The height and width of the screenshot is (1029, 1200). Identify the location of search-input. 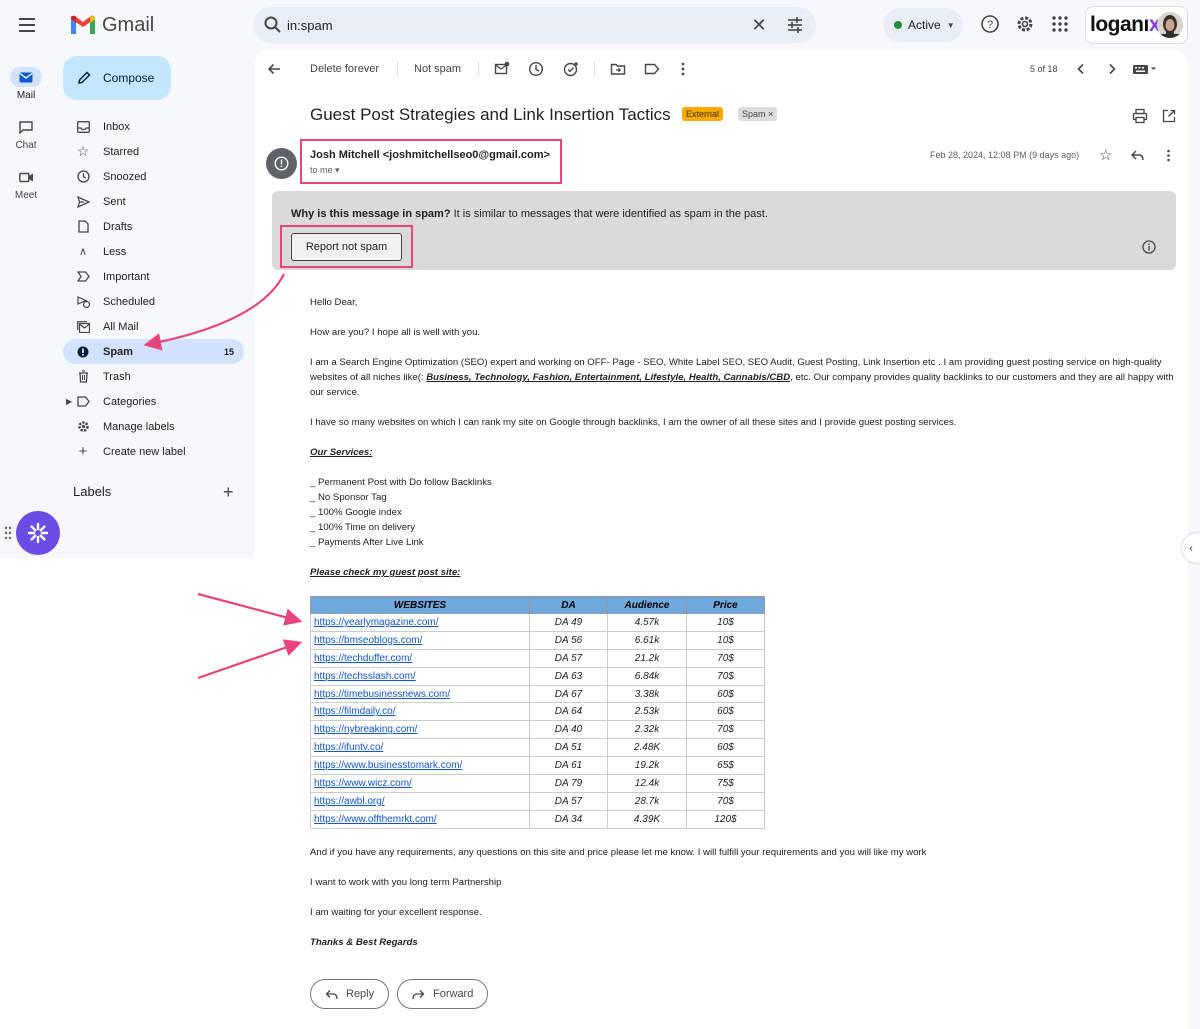
(507, 25).